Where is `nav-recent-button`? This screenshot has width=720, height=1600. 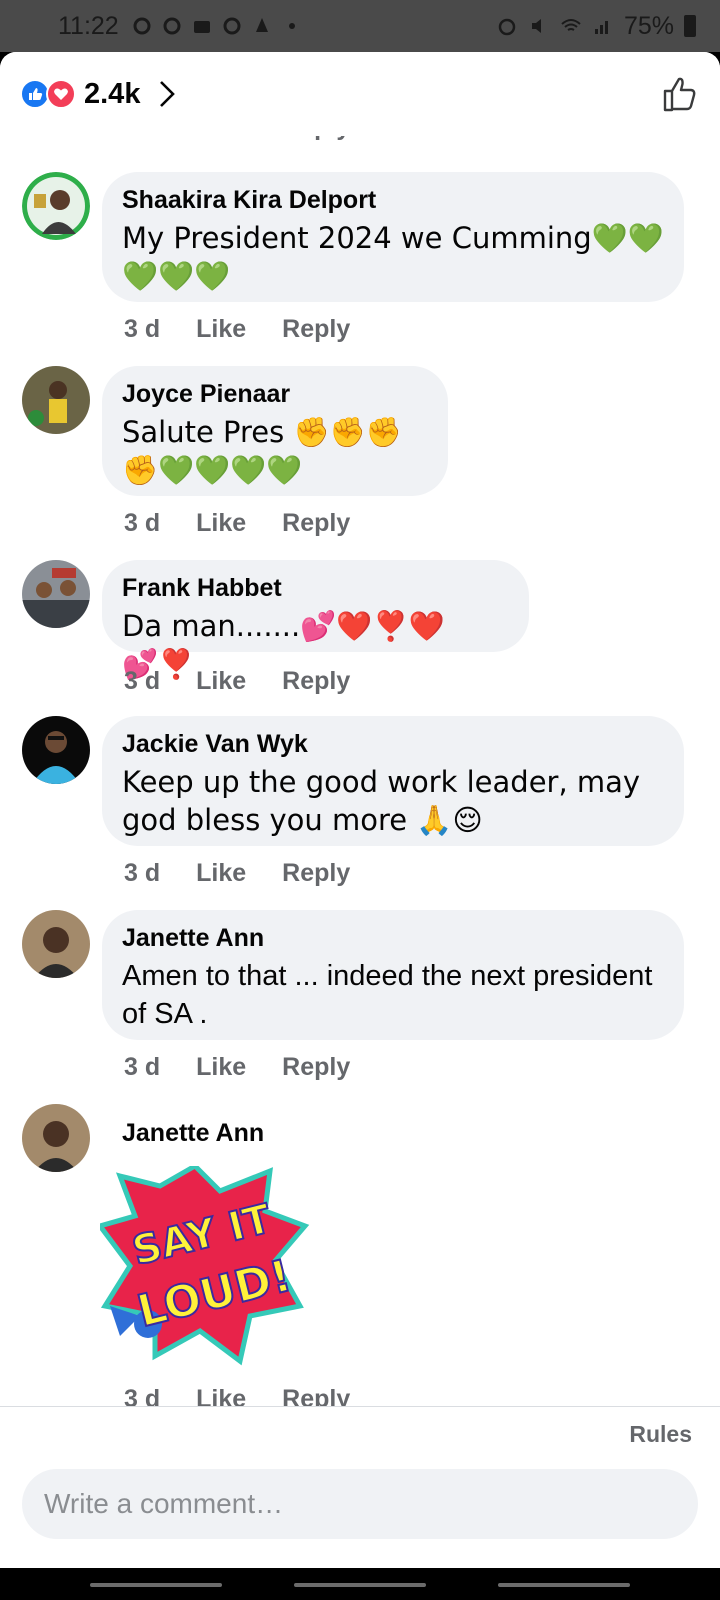 nav-recent-button is located at coordinates (156, 1585).